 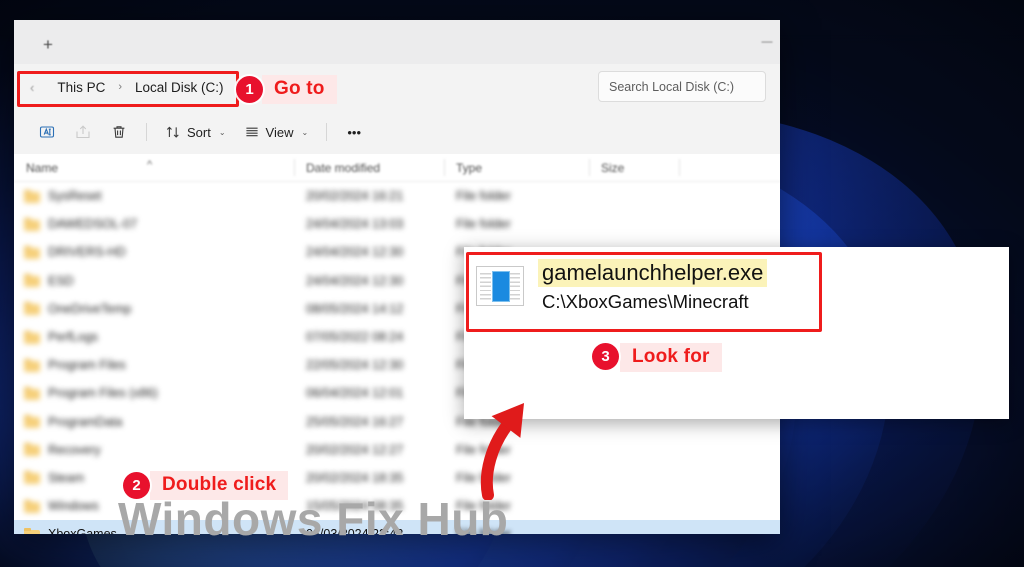 What do you see at coordinates (74, 449) in the screenshot?
I see `file-name-label: Recovery` at bounding box center [74, 449].